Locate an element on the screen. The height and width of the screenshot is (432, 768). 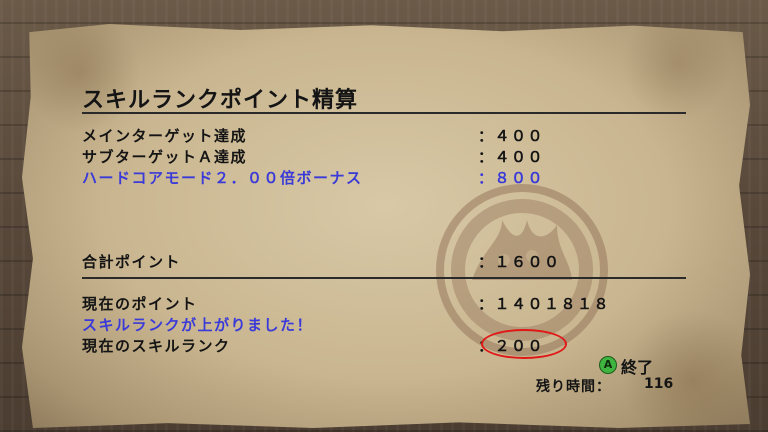
page-title: スキルランクポイント精算 is located at coordinates (220, 100).